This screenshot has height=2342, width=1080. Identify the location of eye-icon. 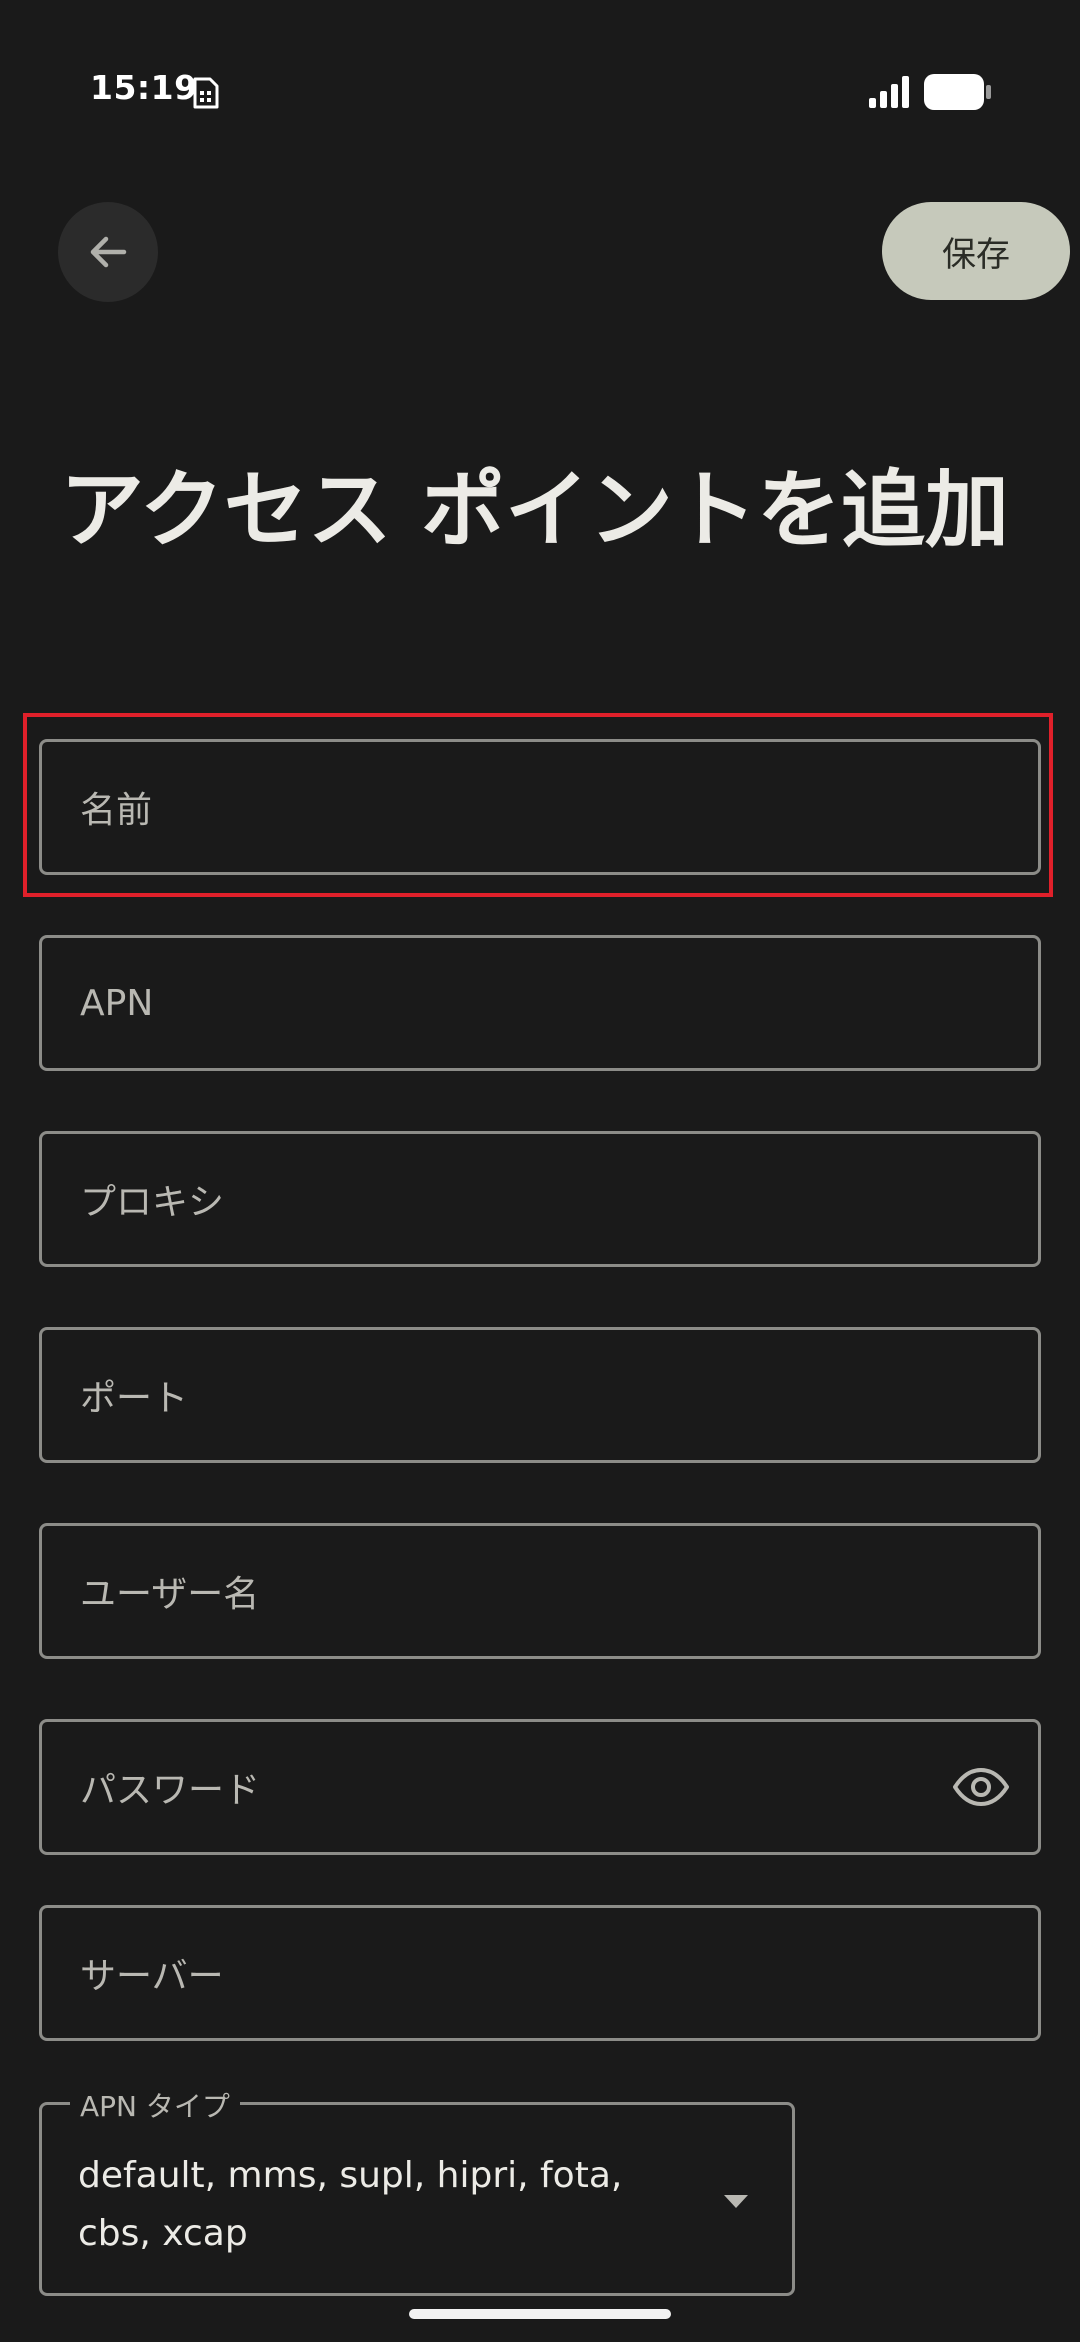
(981, 1787).